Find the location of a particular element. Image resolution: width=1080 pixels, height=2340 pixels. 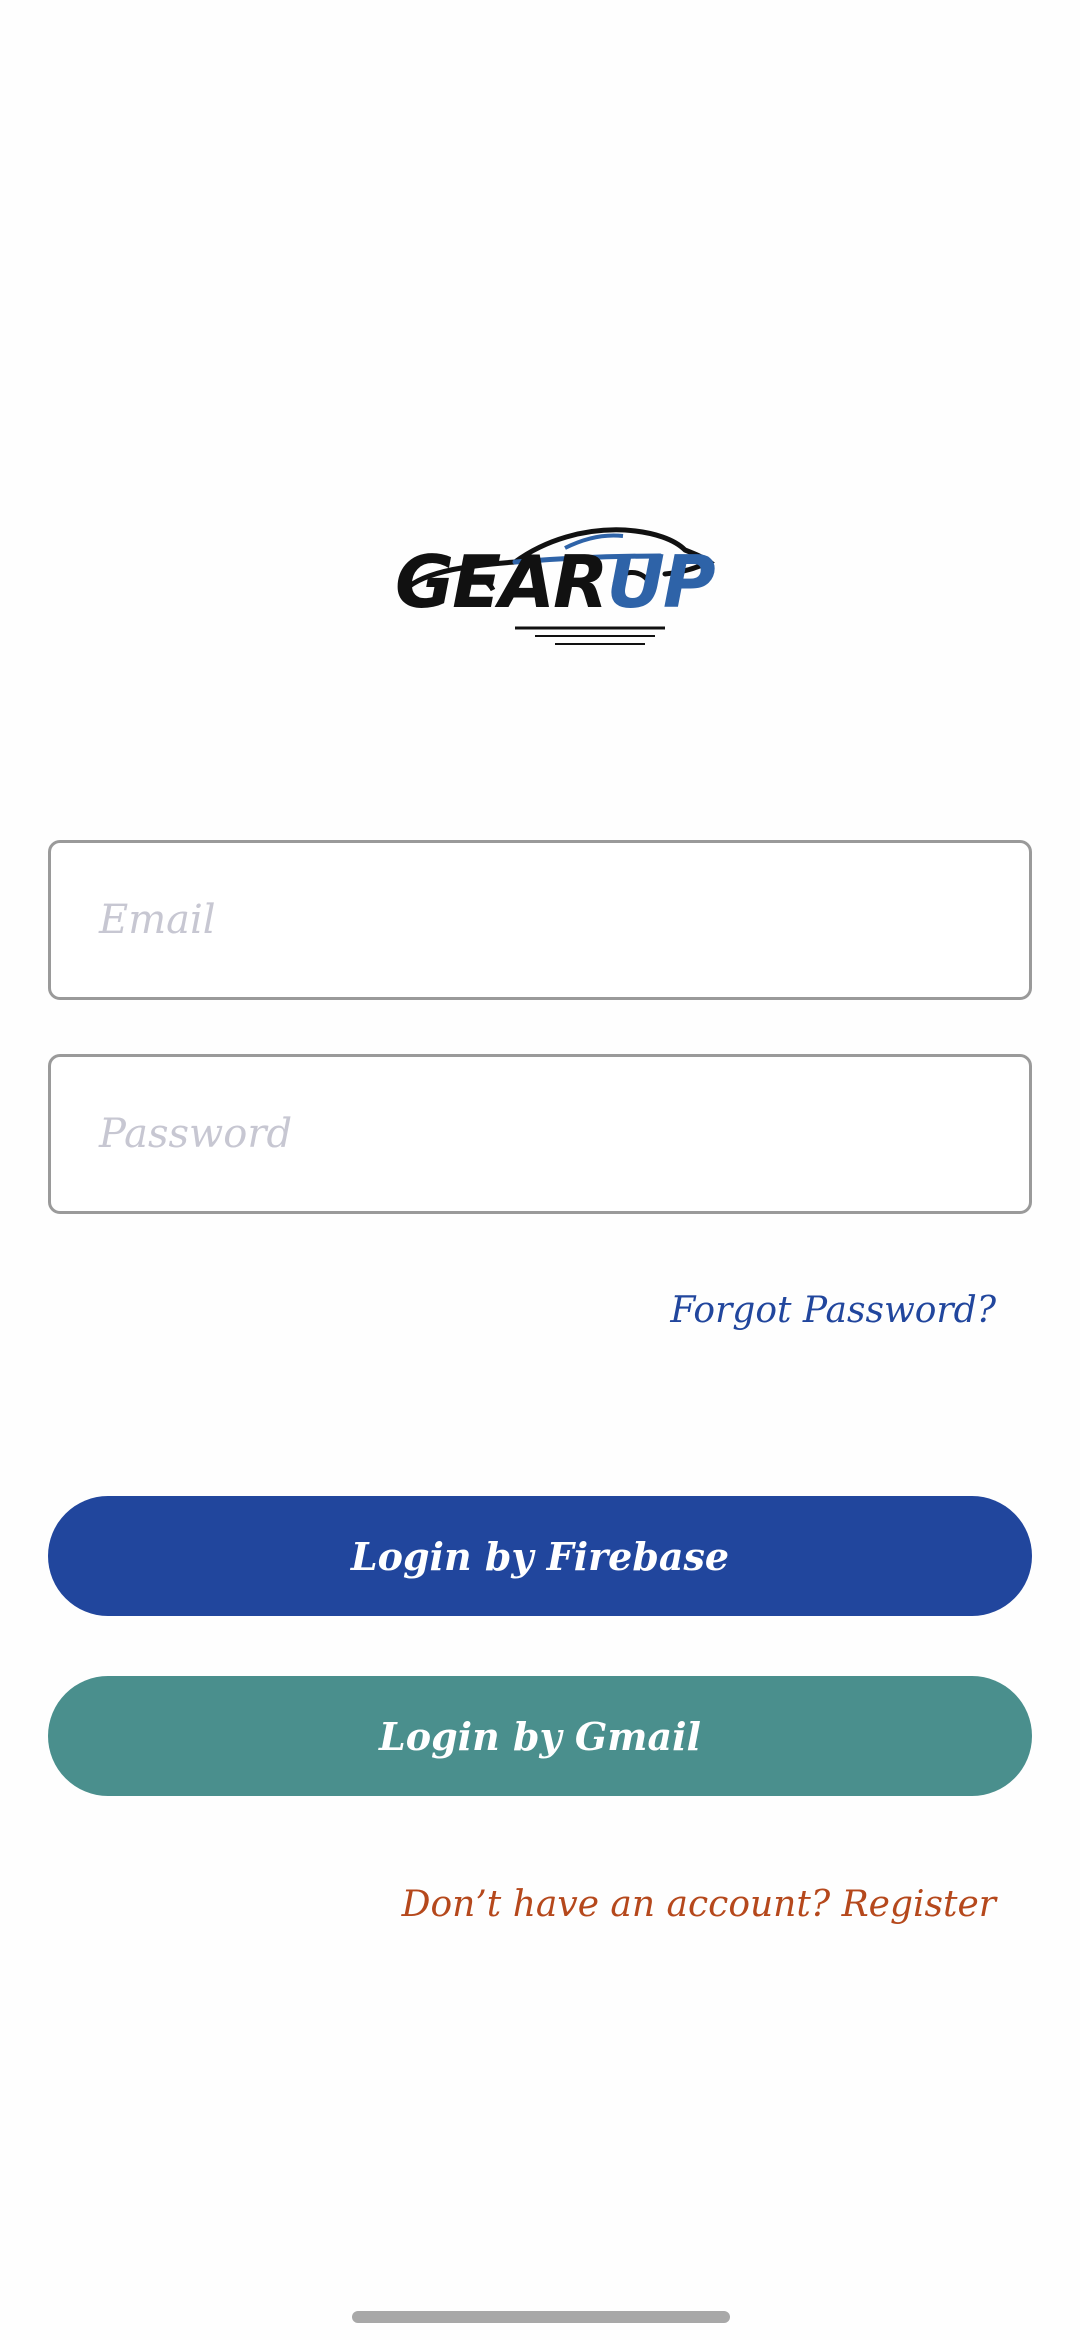

forgot-password-link: Forgot Password? is located at coordinates (833, 1310).